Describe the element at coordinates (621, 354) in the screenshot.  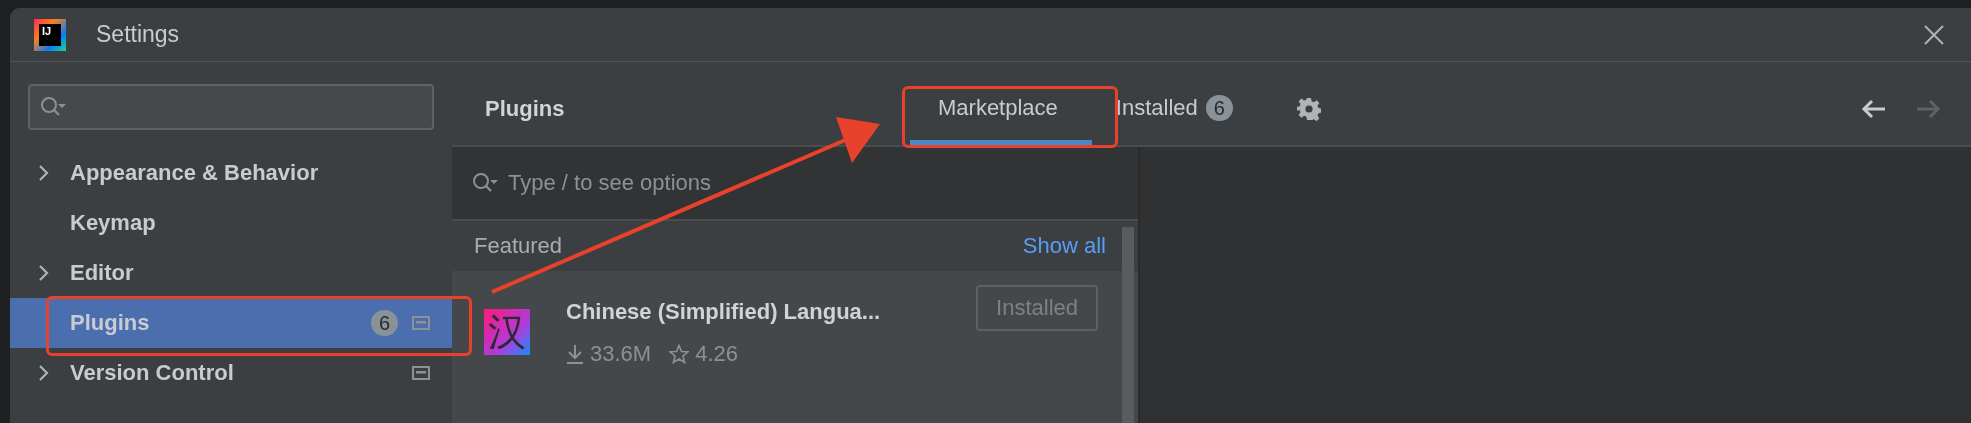
I see `download-count: 33.6M` at that location.